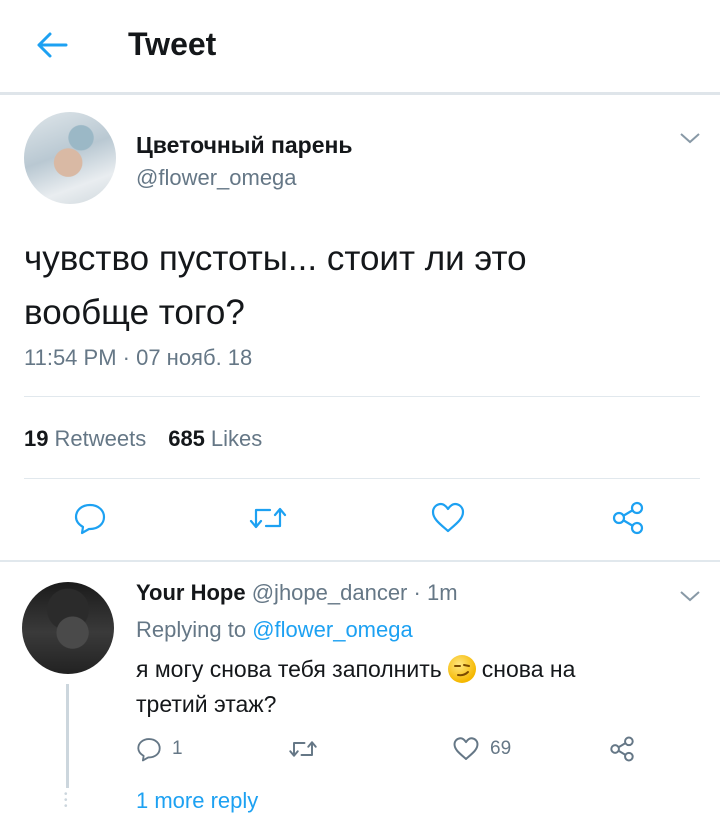  I want to click on replying-to-handle: @flower_omega, so click(332, 629).